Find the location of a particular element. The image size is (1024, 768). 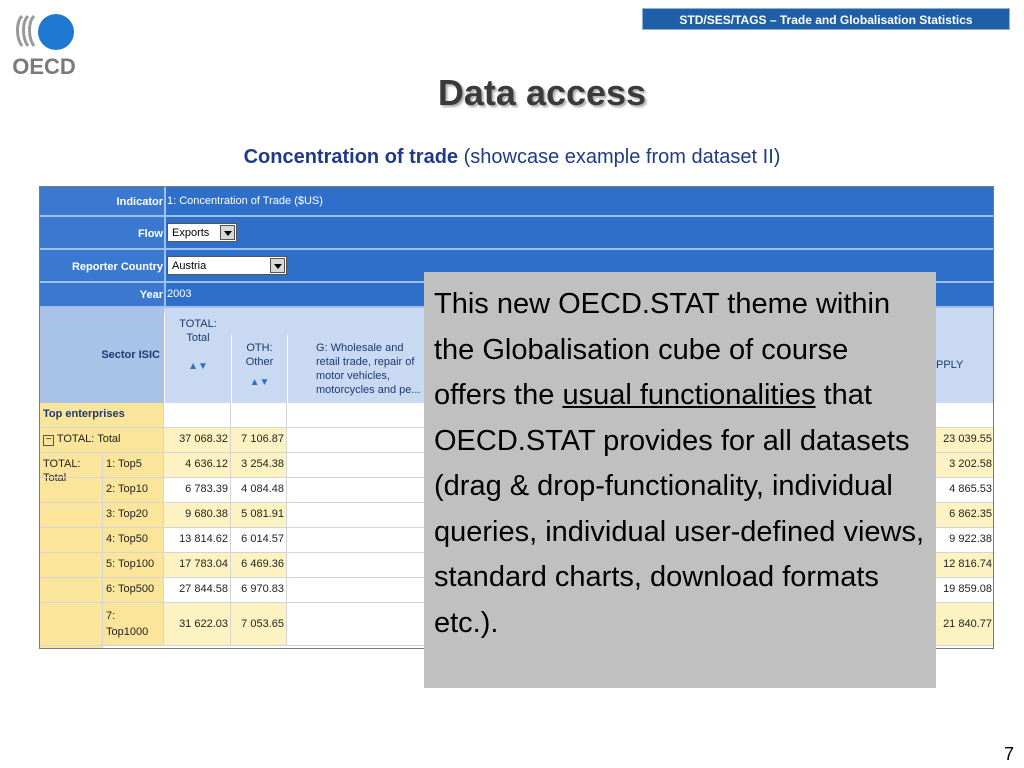

indicator-label: Indicator is located at coordinates (139, 202).